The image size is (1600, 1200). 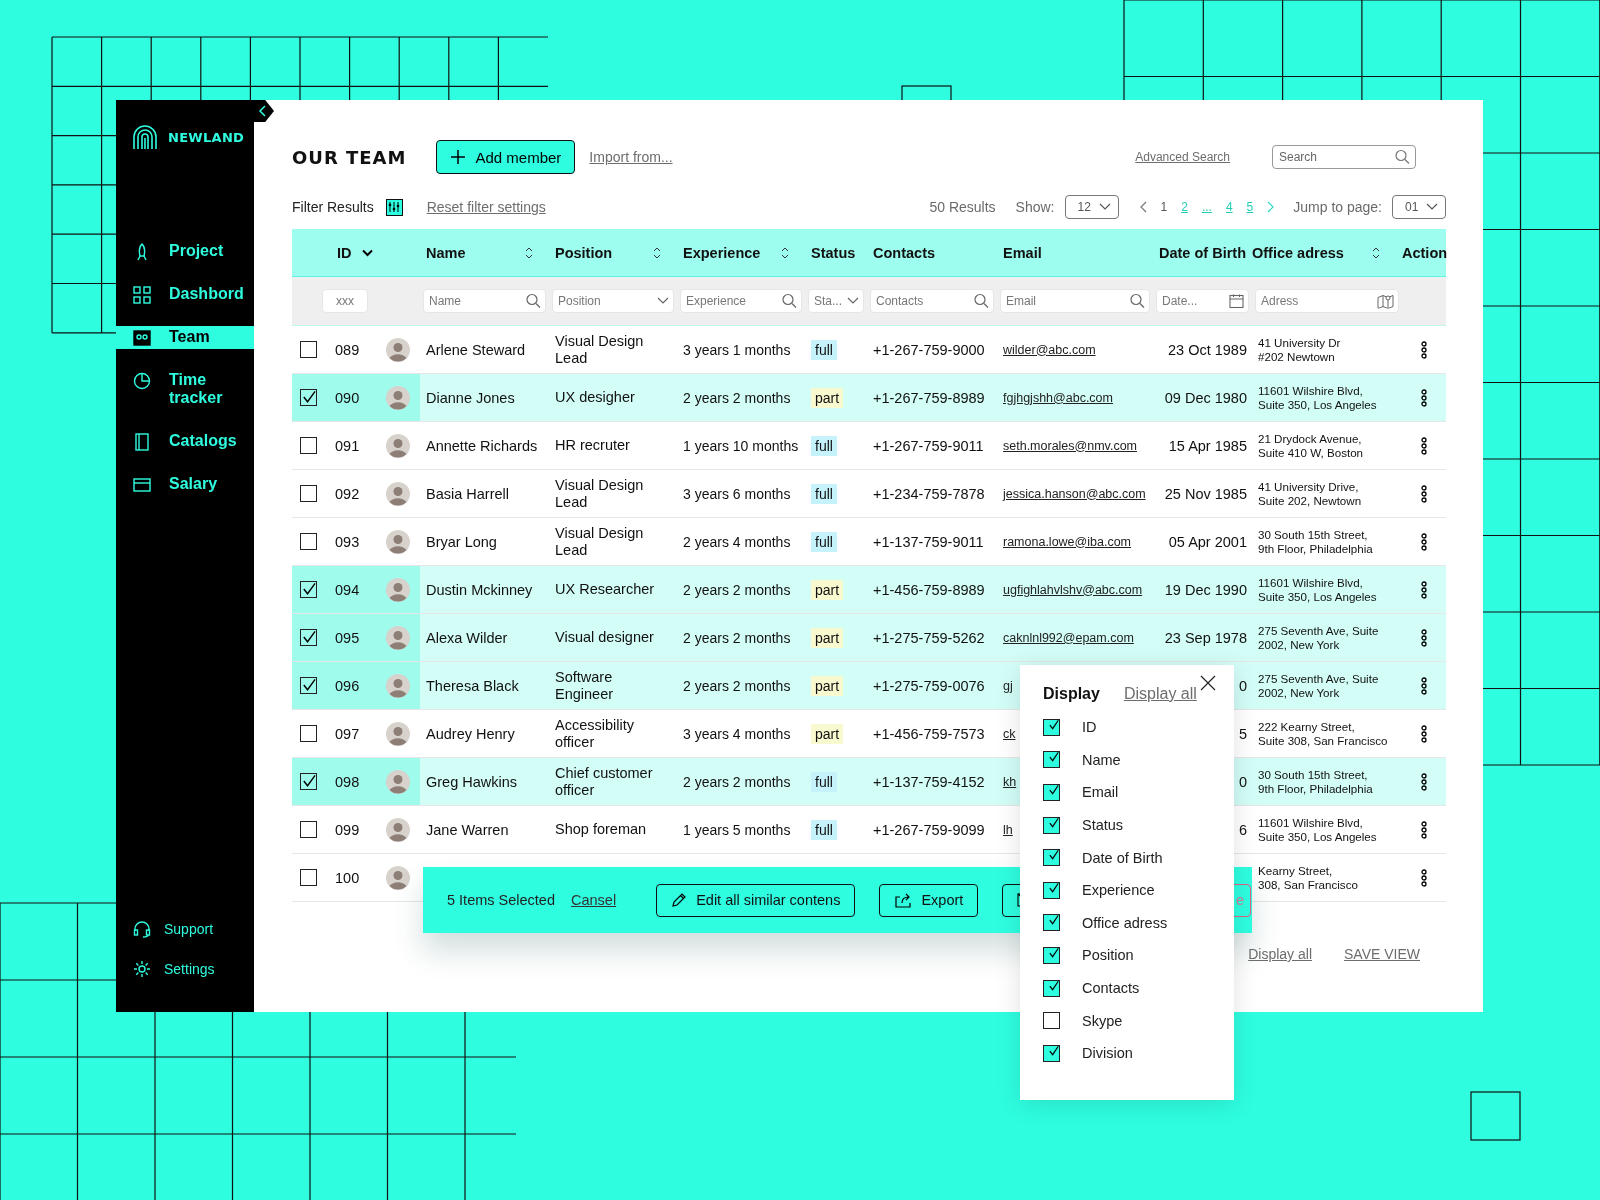 I want to click on nav-item: Project, so click(x=185, y=251).